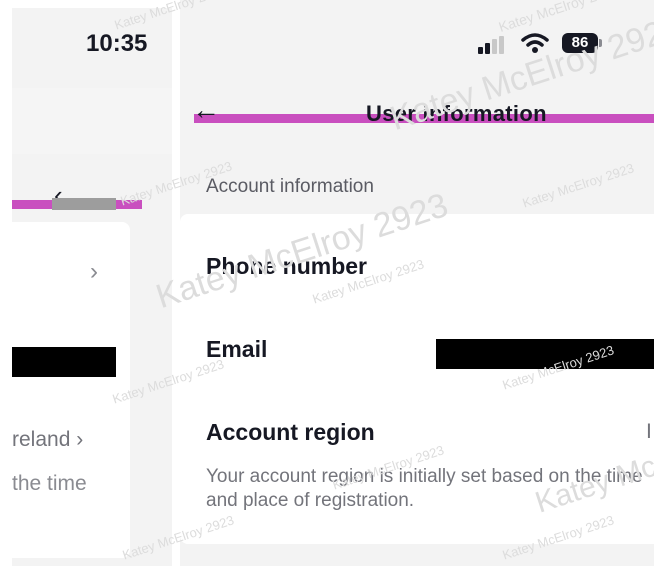 The width and height of the screenshot is (654, 566). I want to click on section-title: Account information, so click(290, 186).